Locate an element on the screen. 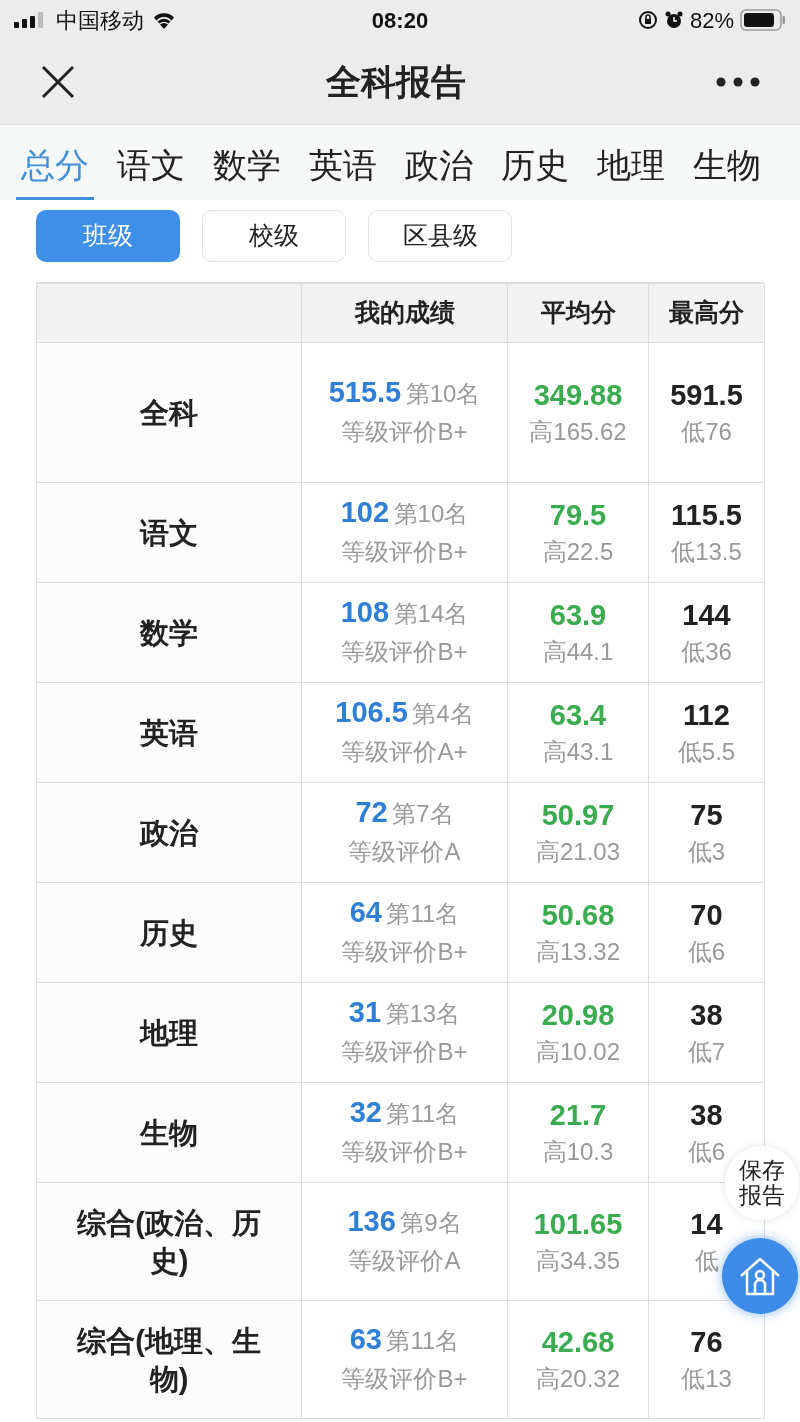  average-value: 101.65 is located at coordinates (578, 1224).